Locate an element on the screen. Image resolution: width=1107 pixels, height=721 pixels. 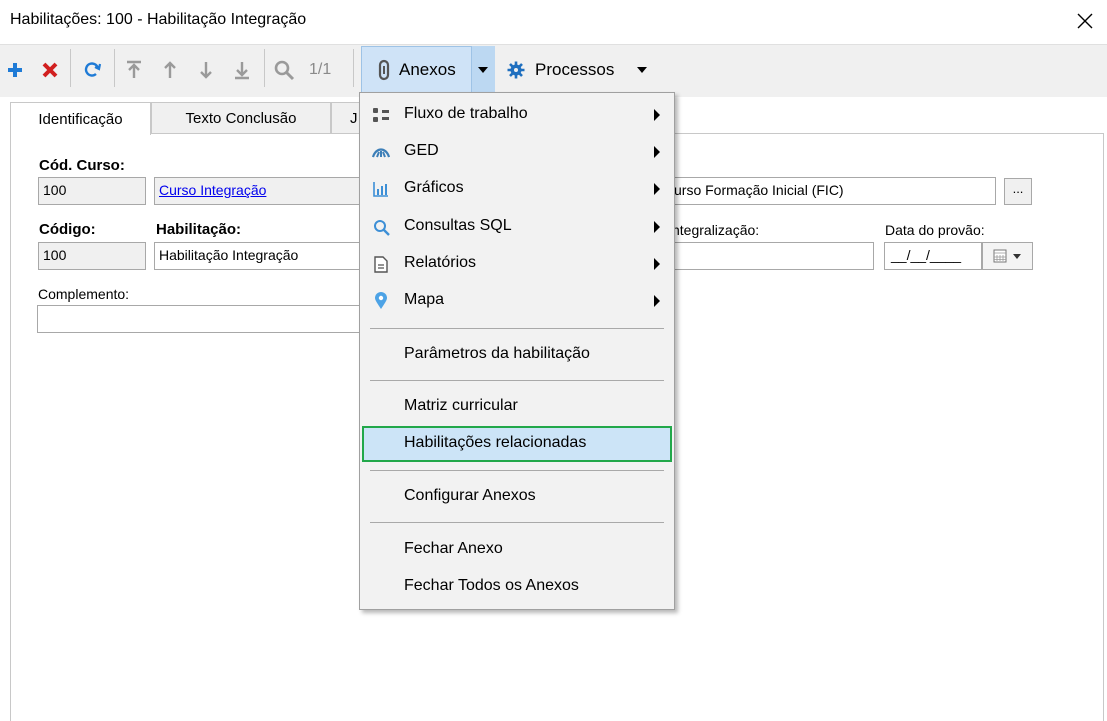
last-record-icon is located at coordinates (242, 70).